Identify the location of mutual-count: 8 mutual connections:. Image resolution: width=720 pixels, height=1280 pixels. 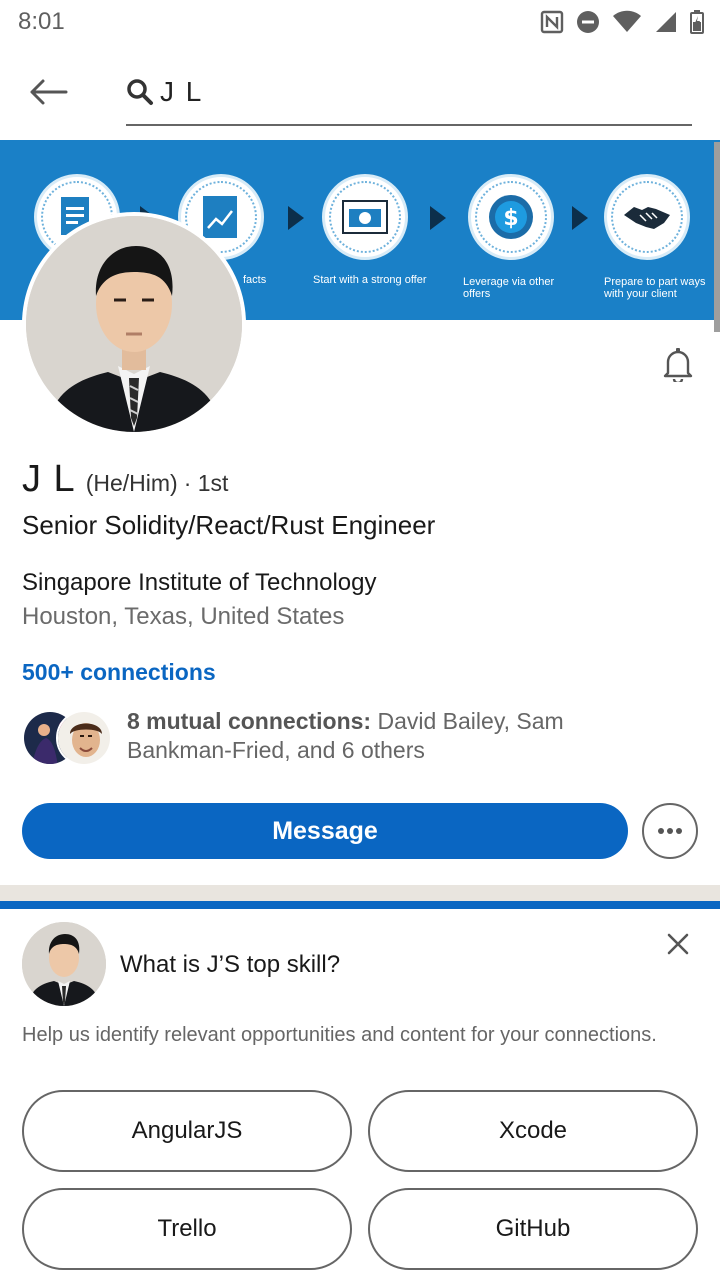
(249, 721).